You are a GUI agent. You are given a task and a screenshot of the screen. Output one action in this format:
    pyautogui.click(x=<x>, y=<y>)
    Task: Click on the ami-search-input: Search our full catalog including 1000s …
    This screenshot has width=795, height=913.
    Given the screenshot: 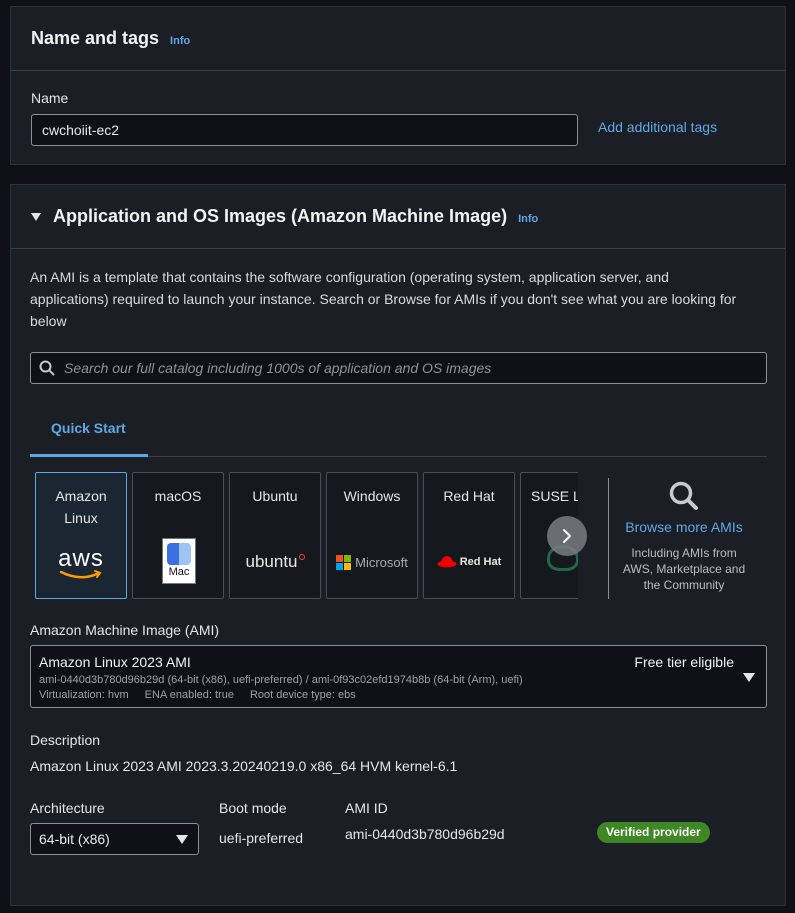 What is the action you would take?
    pyautogui.click(x=398, y=368)
    